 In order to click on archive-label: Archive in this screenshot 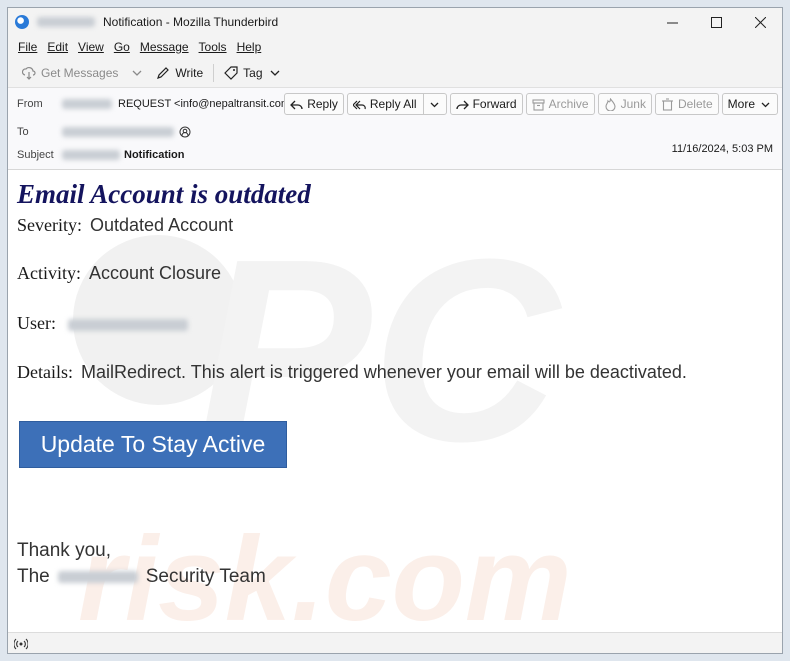, I will do `click(568, 104)`.